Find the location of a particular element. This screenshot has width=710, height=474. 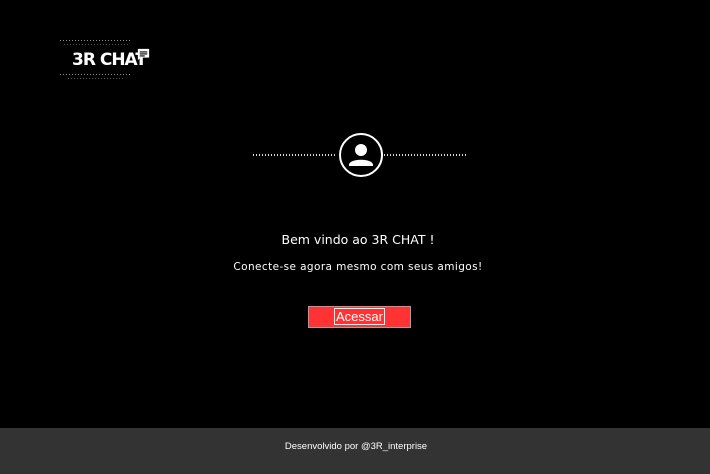

welcome-subtitle: Conecte-se agora mesmo com seus amigos! is located at coordinates (358, 267).